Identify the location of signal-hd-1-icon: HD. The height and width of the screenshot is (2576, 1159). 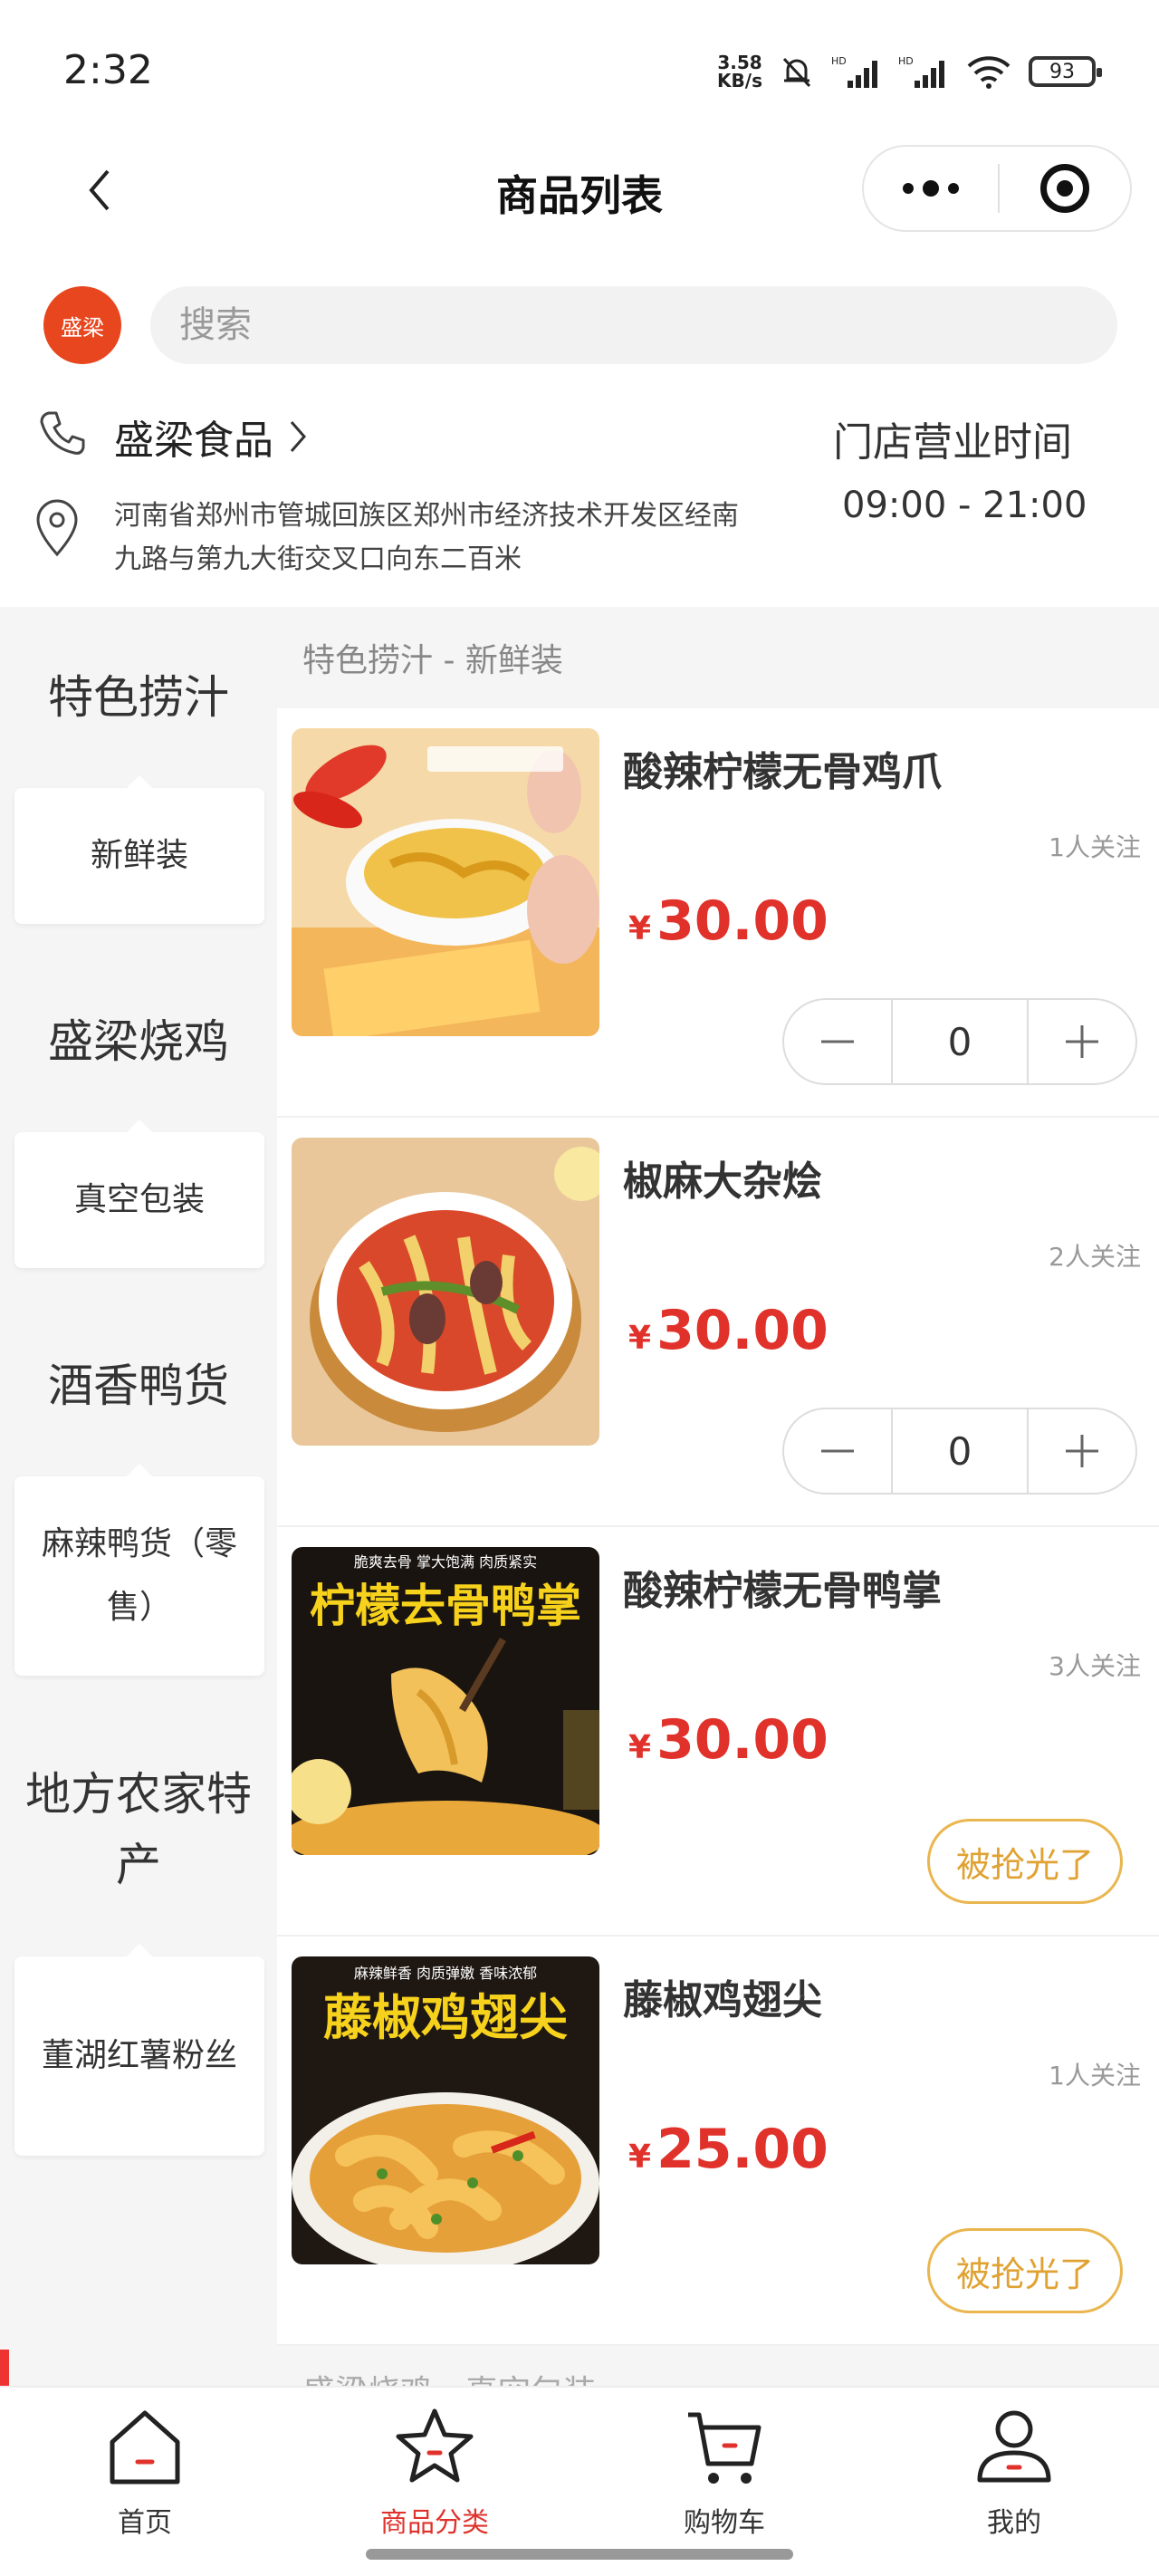
(854, 71).